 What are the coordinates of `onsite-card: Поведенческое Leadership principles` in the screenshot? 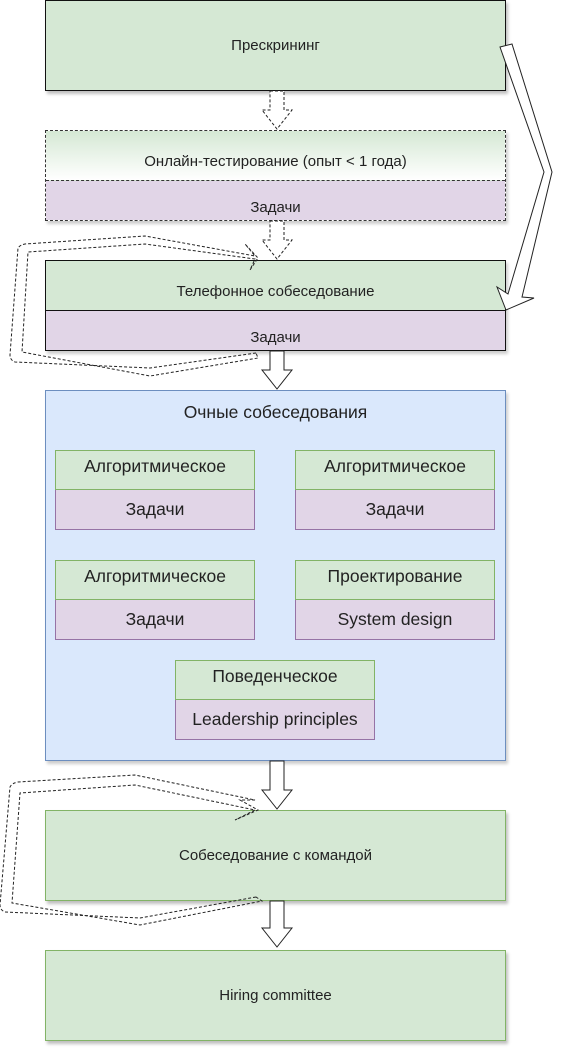 It's located at (275, 700).